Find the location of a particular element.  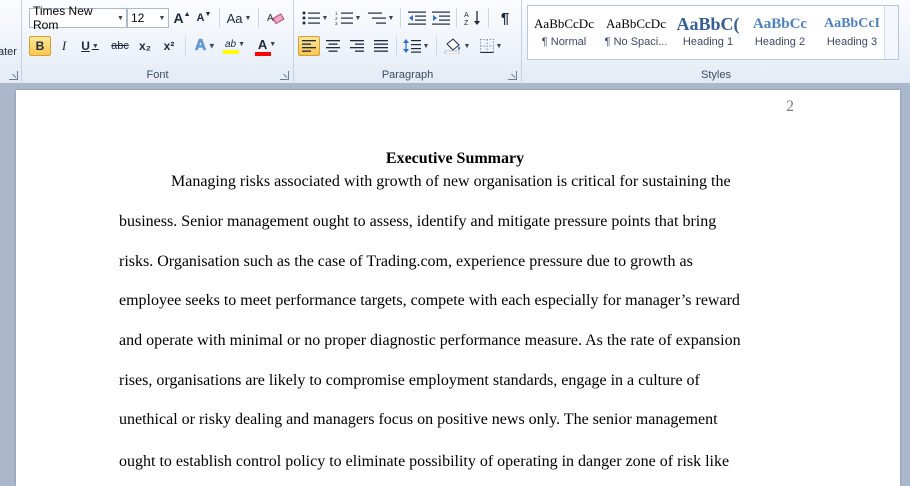

clear-formatting-button: A is located at coordinates (276, 18).